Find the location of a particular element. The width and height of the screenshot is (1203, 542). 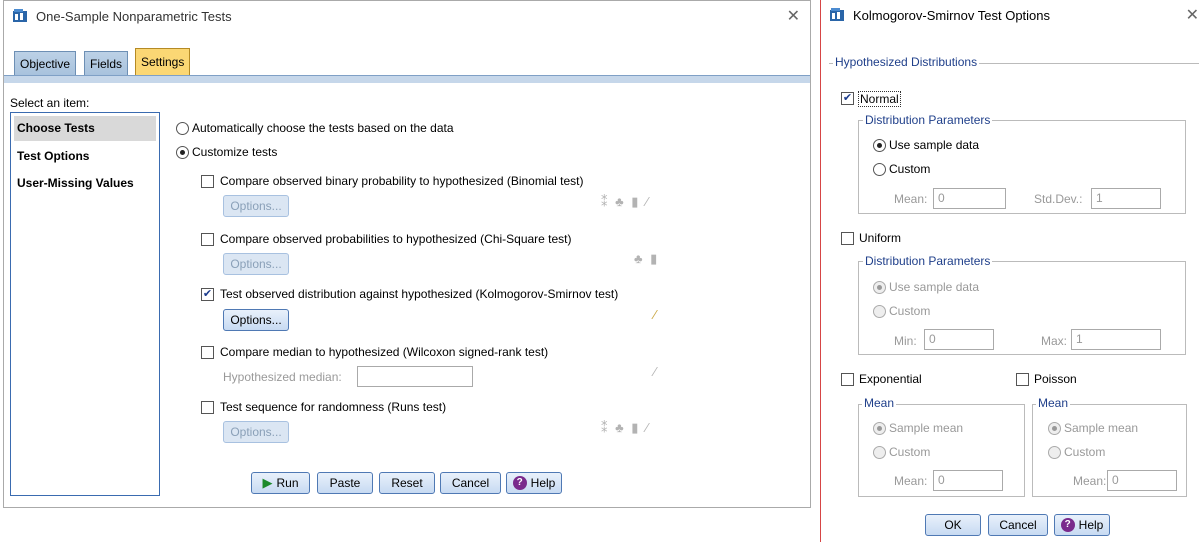

exp-mean-input: 0 is located at coordinates (968, 480).